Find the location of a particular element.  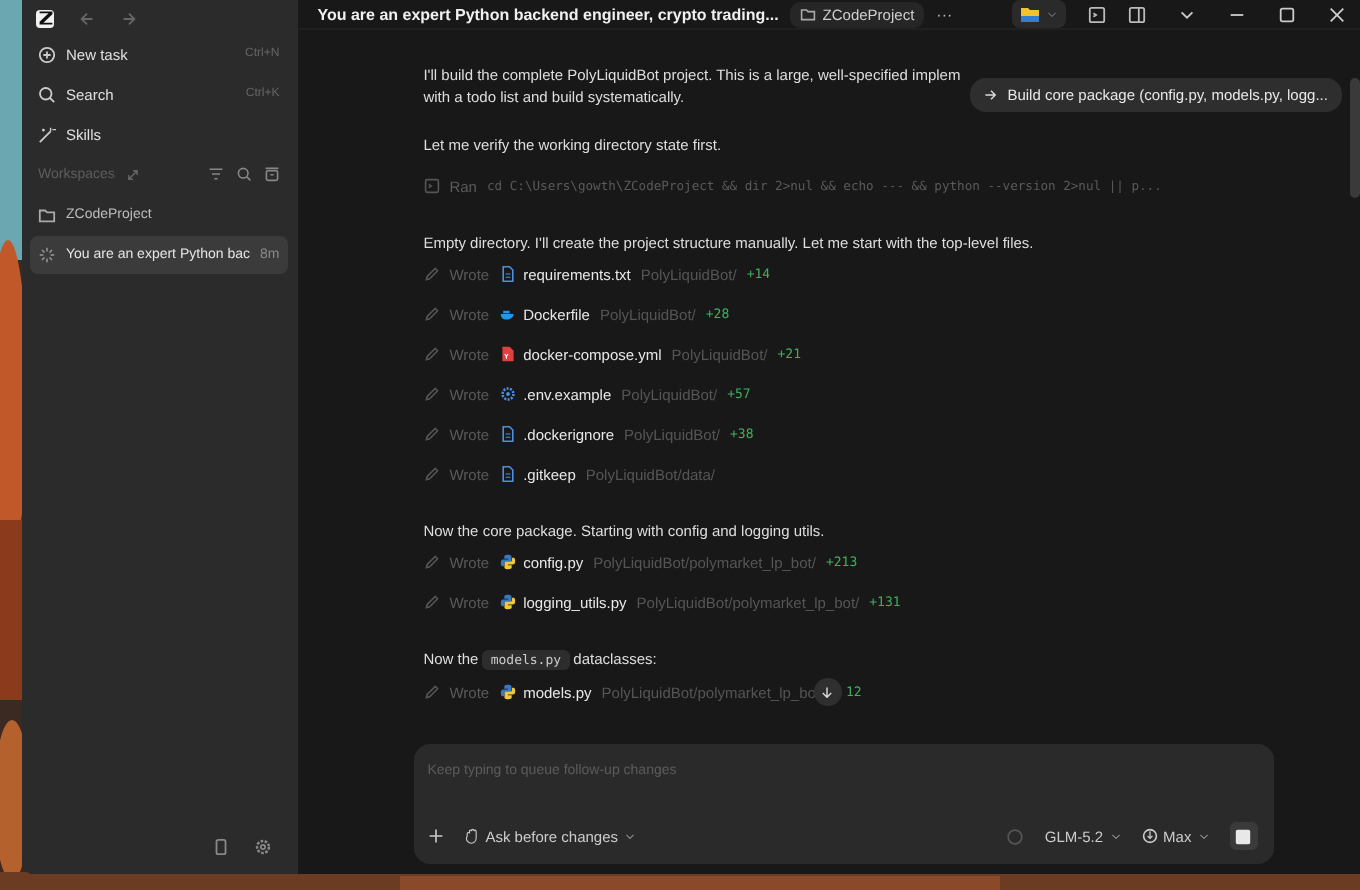

spinner-icon is located at coordinates (47, 255).